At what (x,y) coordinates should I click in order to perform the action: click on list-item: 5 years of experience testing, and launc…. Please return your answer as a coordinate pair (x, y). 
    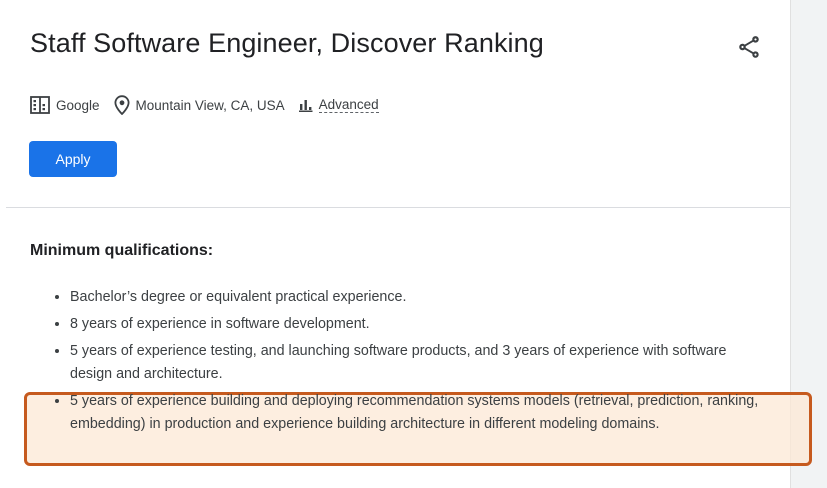
    Looking at the image, I should click on (420, 363).